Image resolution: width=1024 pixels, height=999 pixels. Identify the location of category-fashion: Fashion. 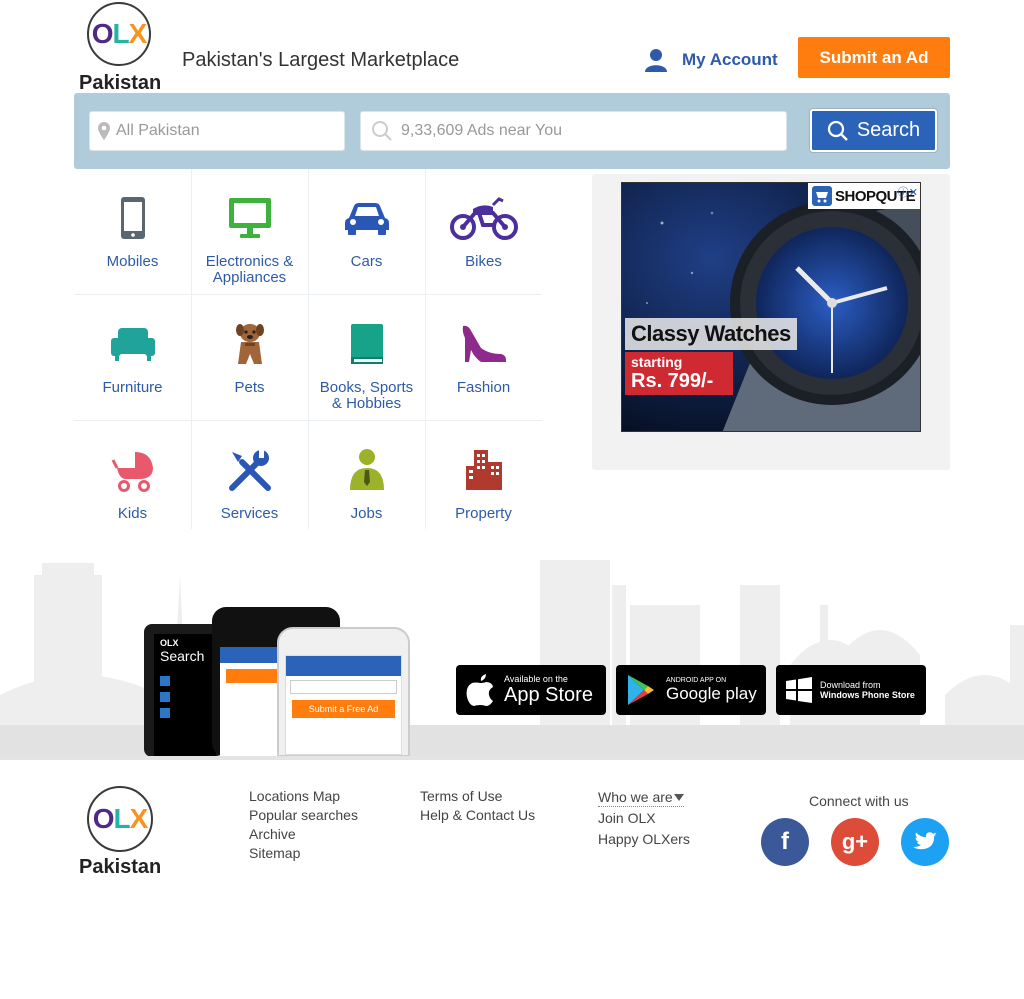
(483, 358).